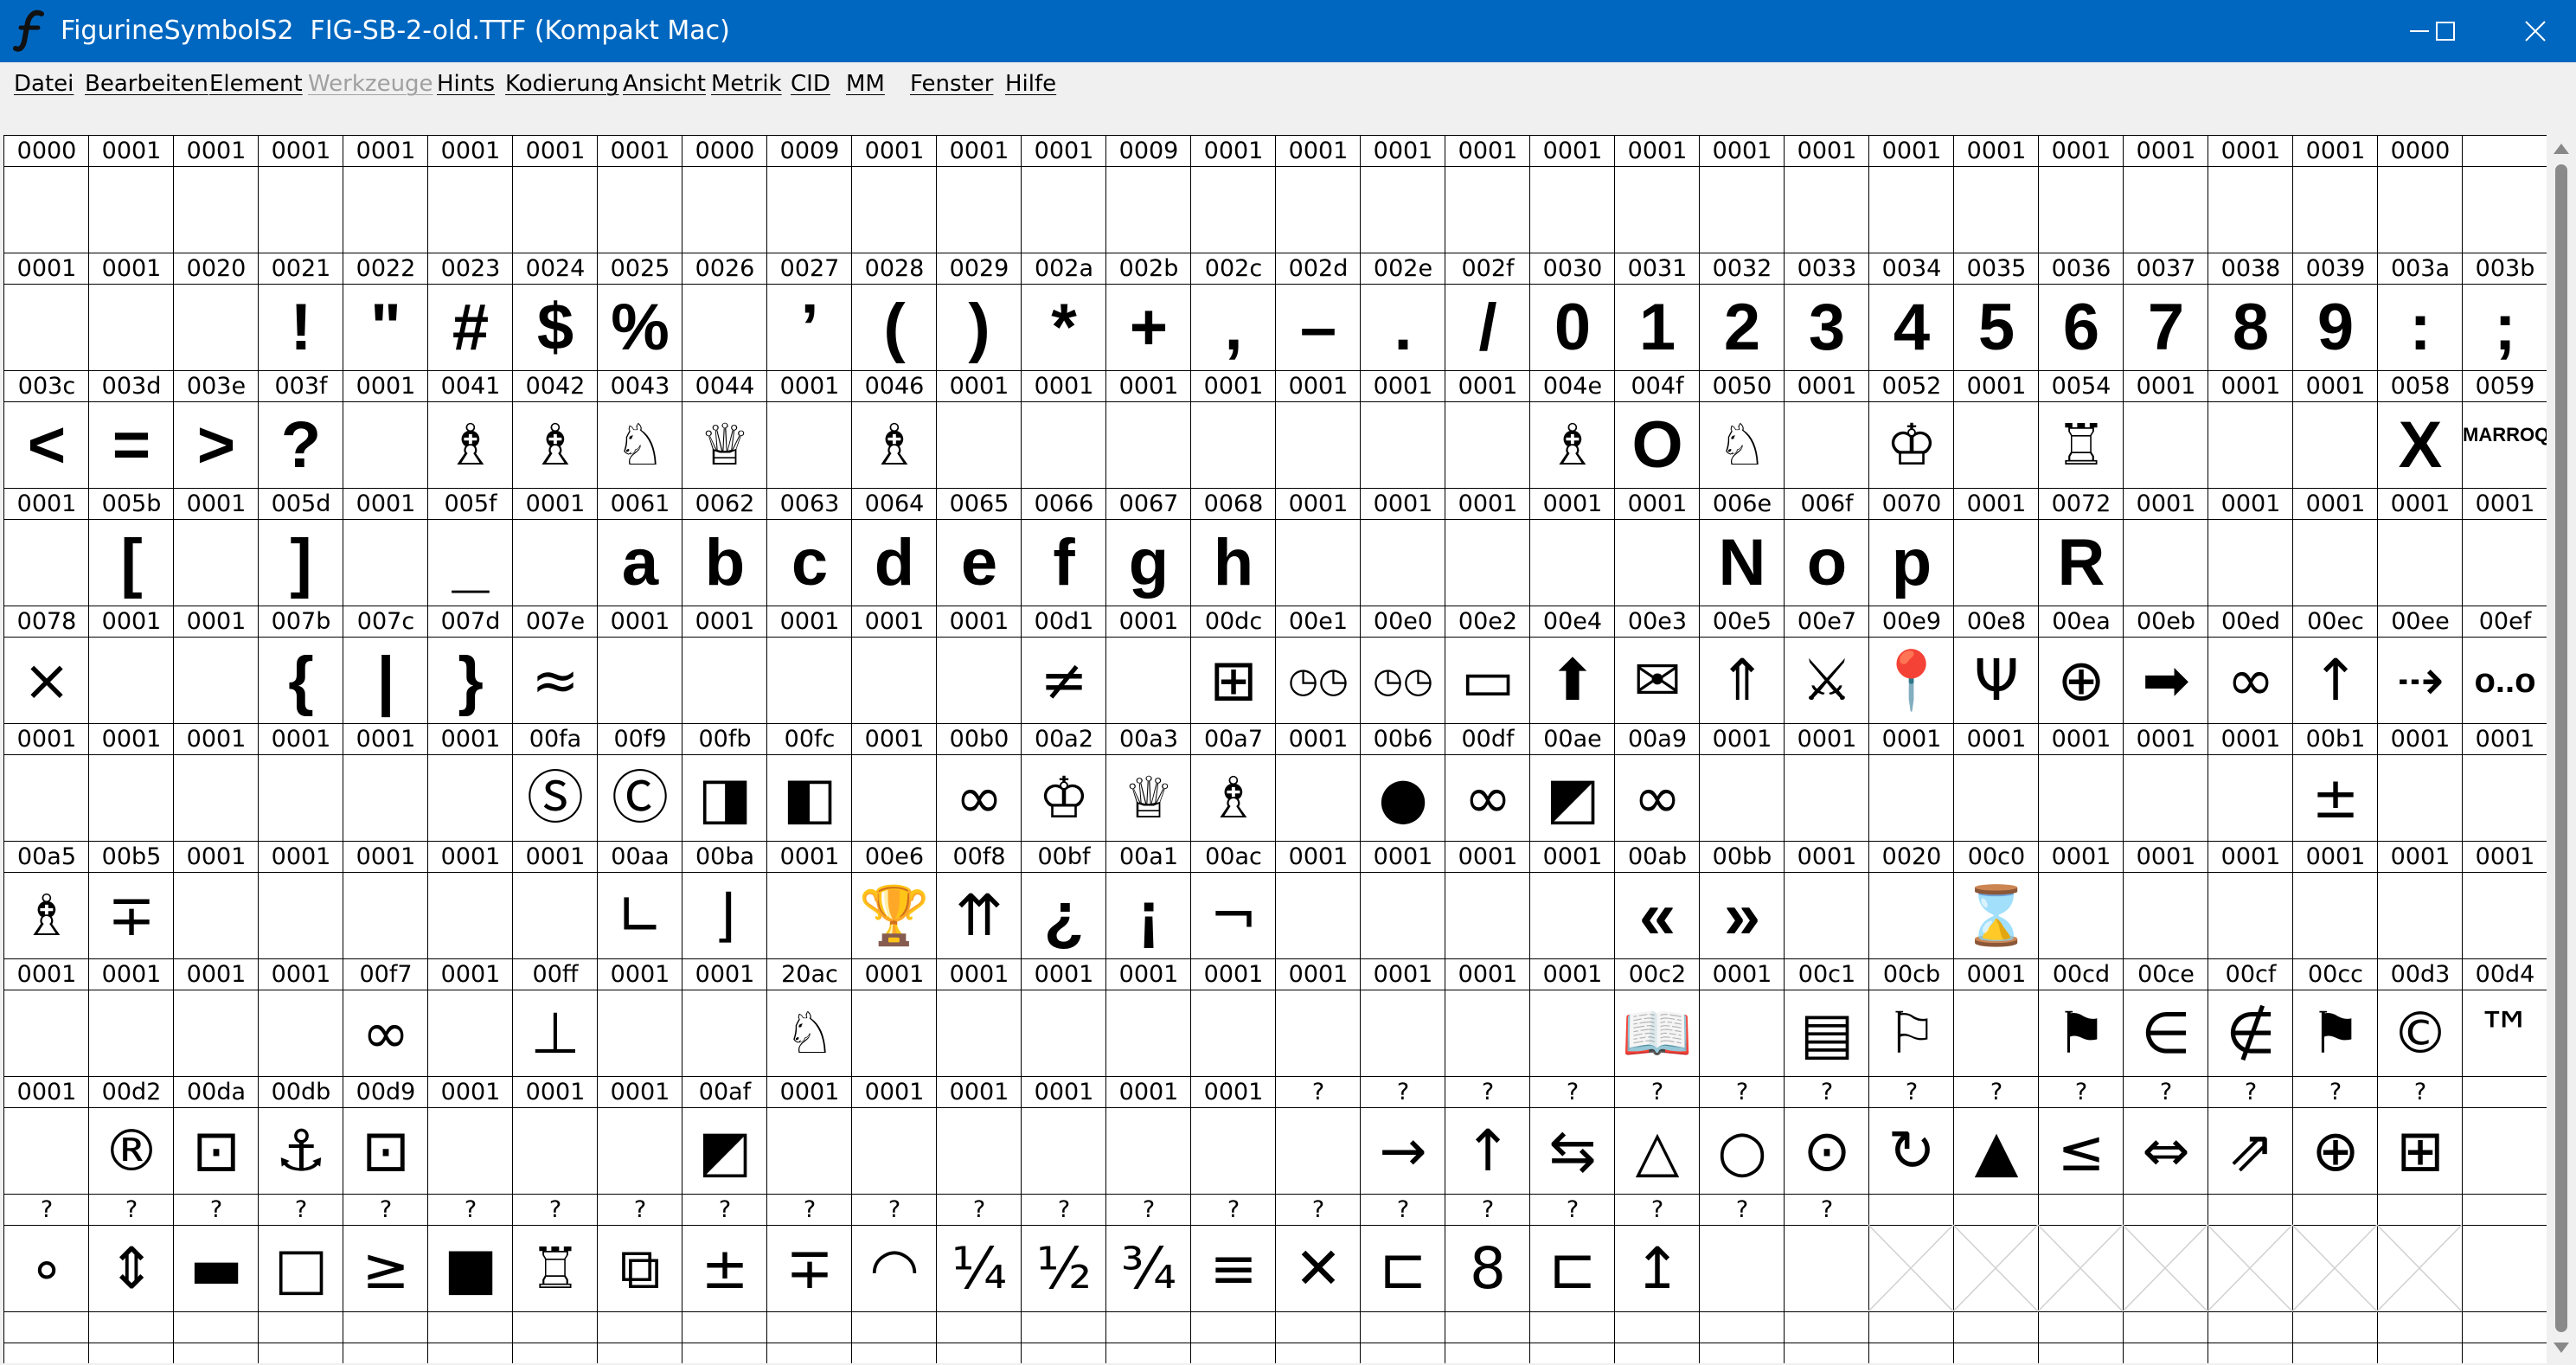  Describe the element at coordinates (2420, 430) in the screenshot. I see `glyph-cell: 0058 X` at that location.